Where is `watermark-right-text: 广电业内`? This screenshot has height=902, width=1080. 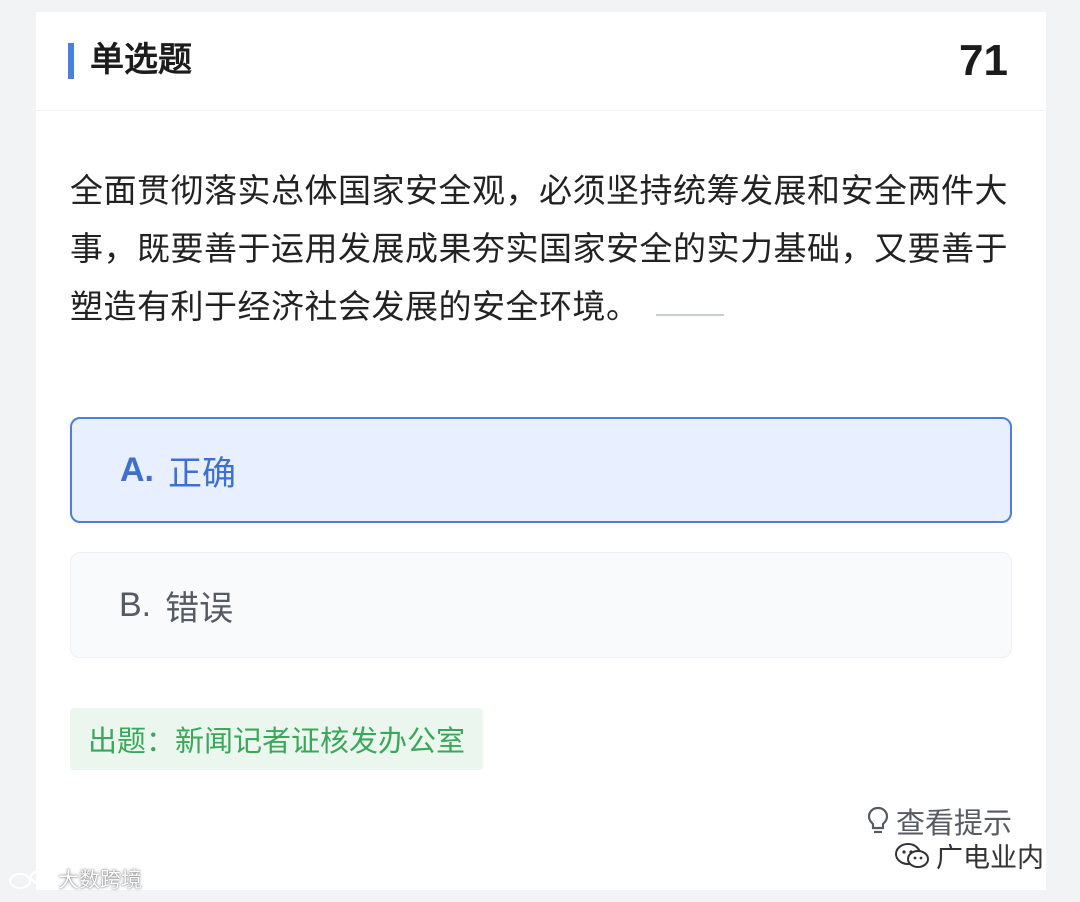 watermark-right-text: 广电业内 is located at coordinates (990, 858).